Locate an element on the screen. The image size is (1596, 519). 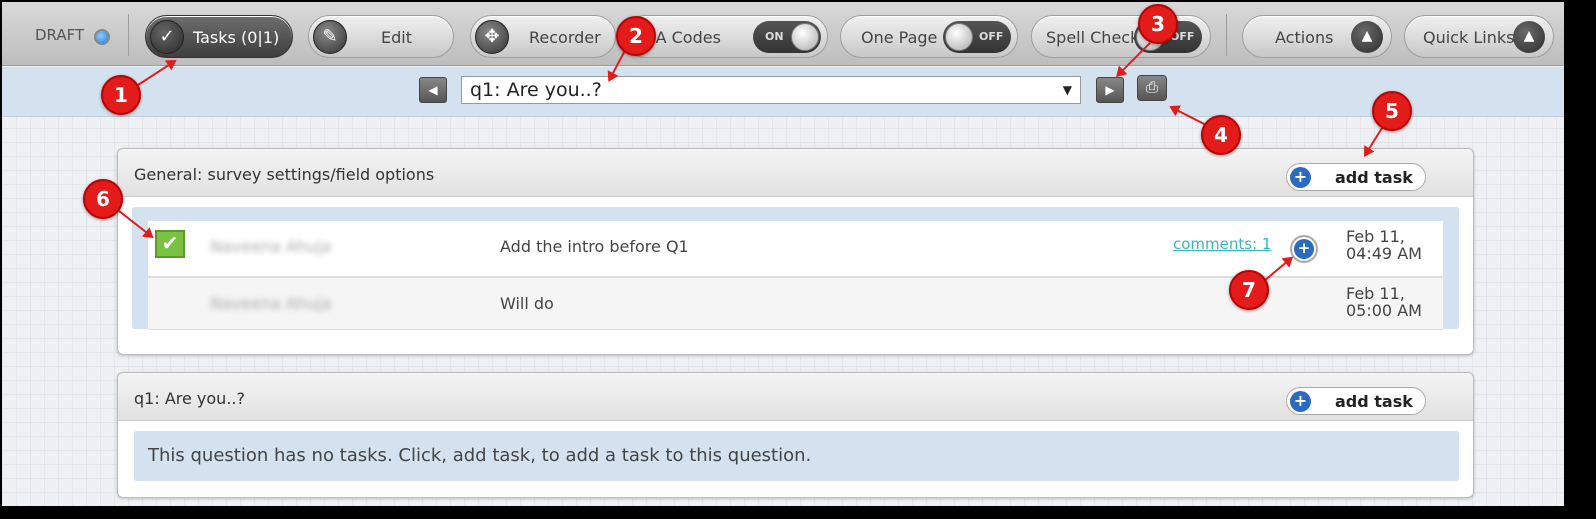
task-date: Feb 11, 04:49 AM is located at coordinates (1384, 245).